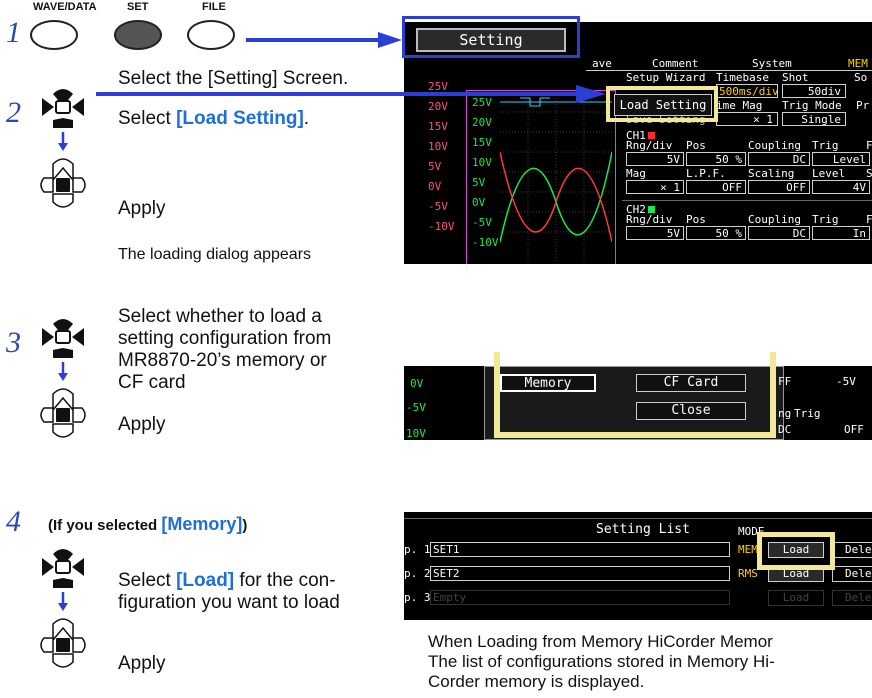  What do you see at coordinates (852, 598) in the screenshot?
I see `row-3-delete-button: Dele` at bounding box center [852, 598].